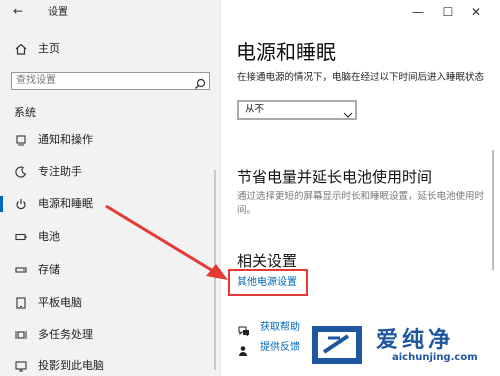 The width and height of the screenshot is (500, 376). Describe the element at coordinates (65, 203) in the screenshot. I see `sidebar-item-label: 电源和睡眠` at that location.